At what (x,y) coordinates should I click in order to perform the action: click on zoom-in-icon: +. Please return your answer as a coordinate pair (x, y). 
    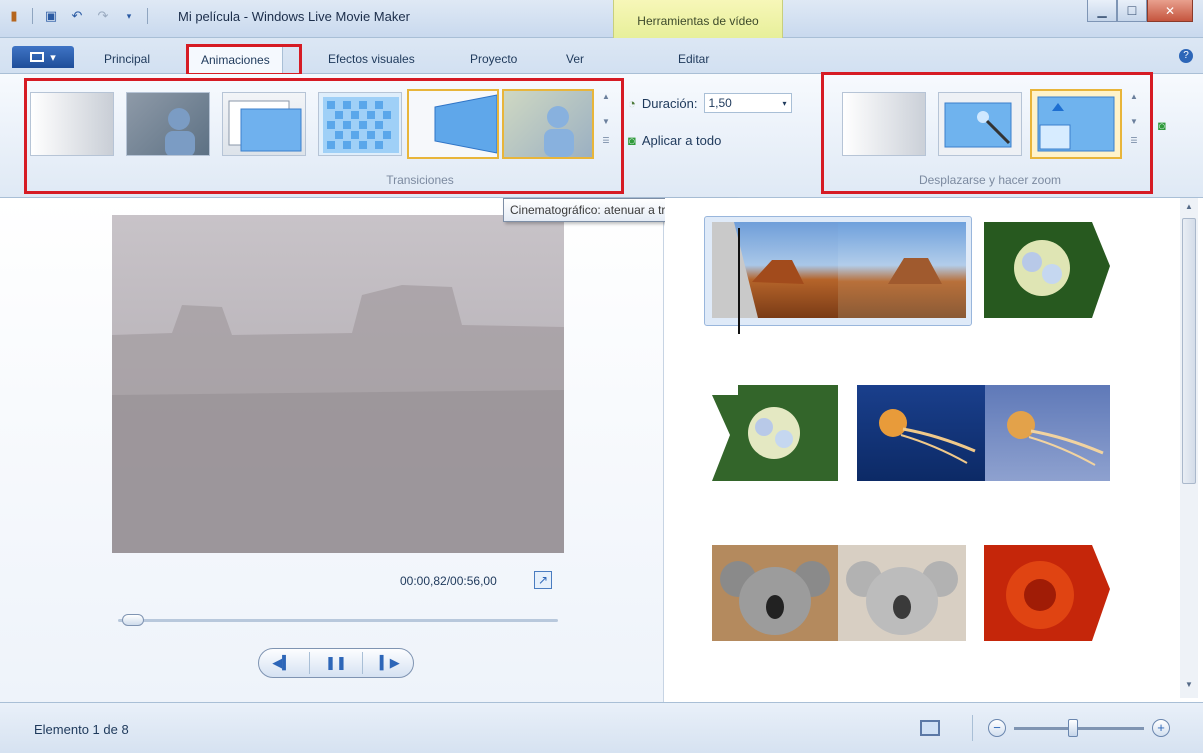
    Looking at the image, I should click on (1161, 728).